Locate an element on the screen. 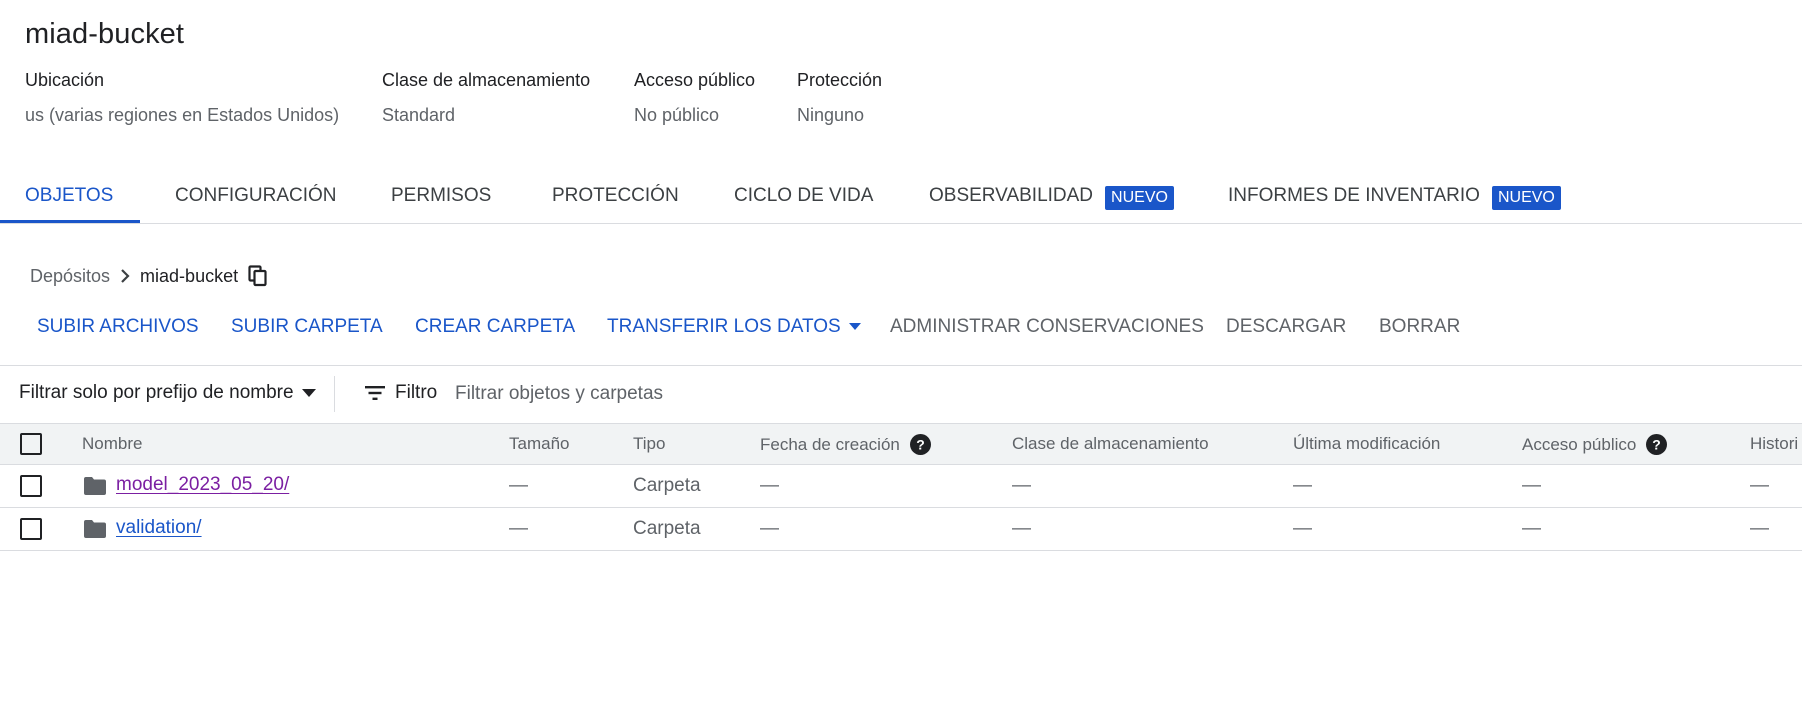 The width and height of the screenshot is (1802, 716). info-storage-class: Clase de almacenamiento Standard is located at coordinates (486, 97).